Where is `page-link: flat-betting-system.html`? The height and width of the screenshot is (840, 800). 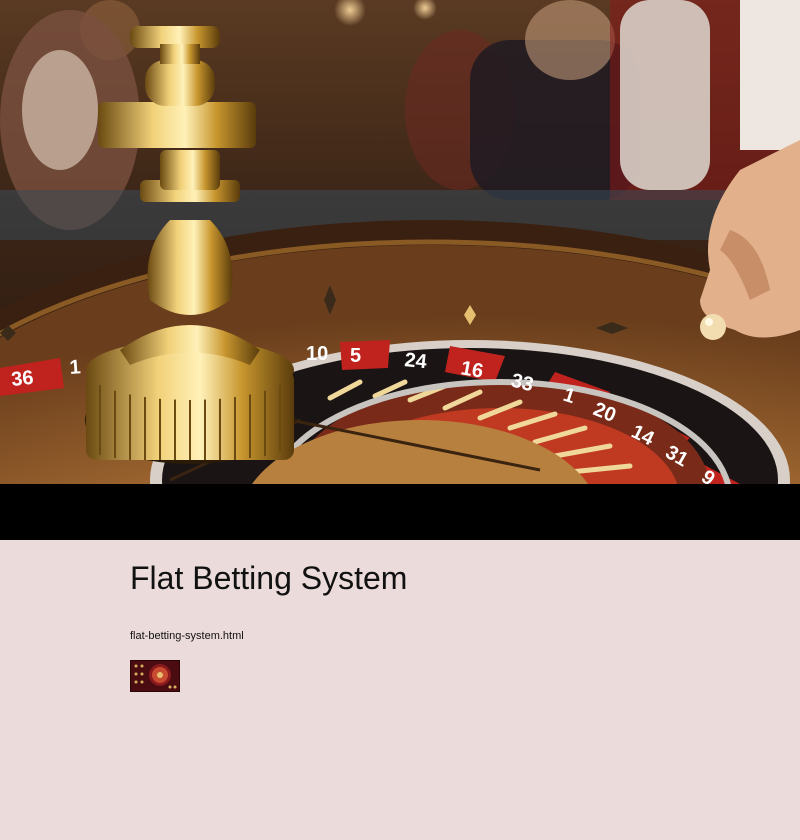 page-link: flat-betting-system.html is located at coordinates (187, 636).